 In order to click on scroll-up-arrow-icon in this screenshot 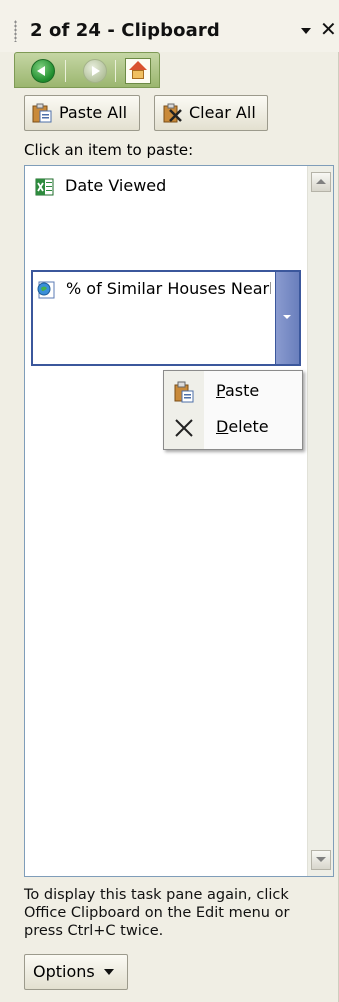, I will do `click(321, 182)`.